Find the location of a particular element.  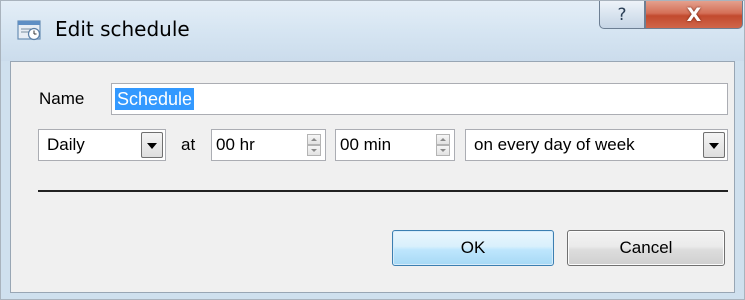

name-input-value: Schedule is located at coordinates (155, 99).